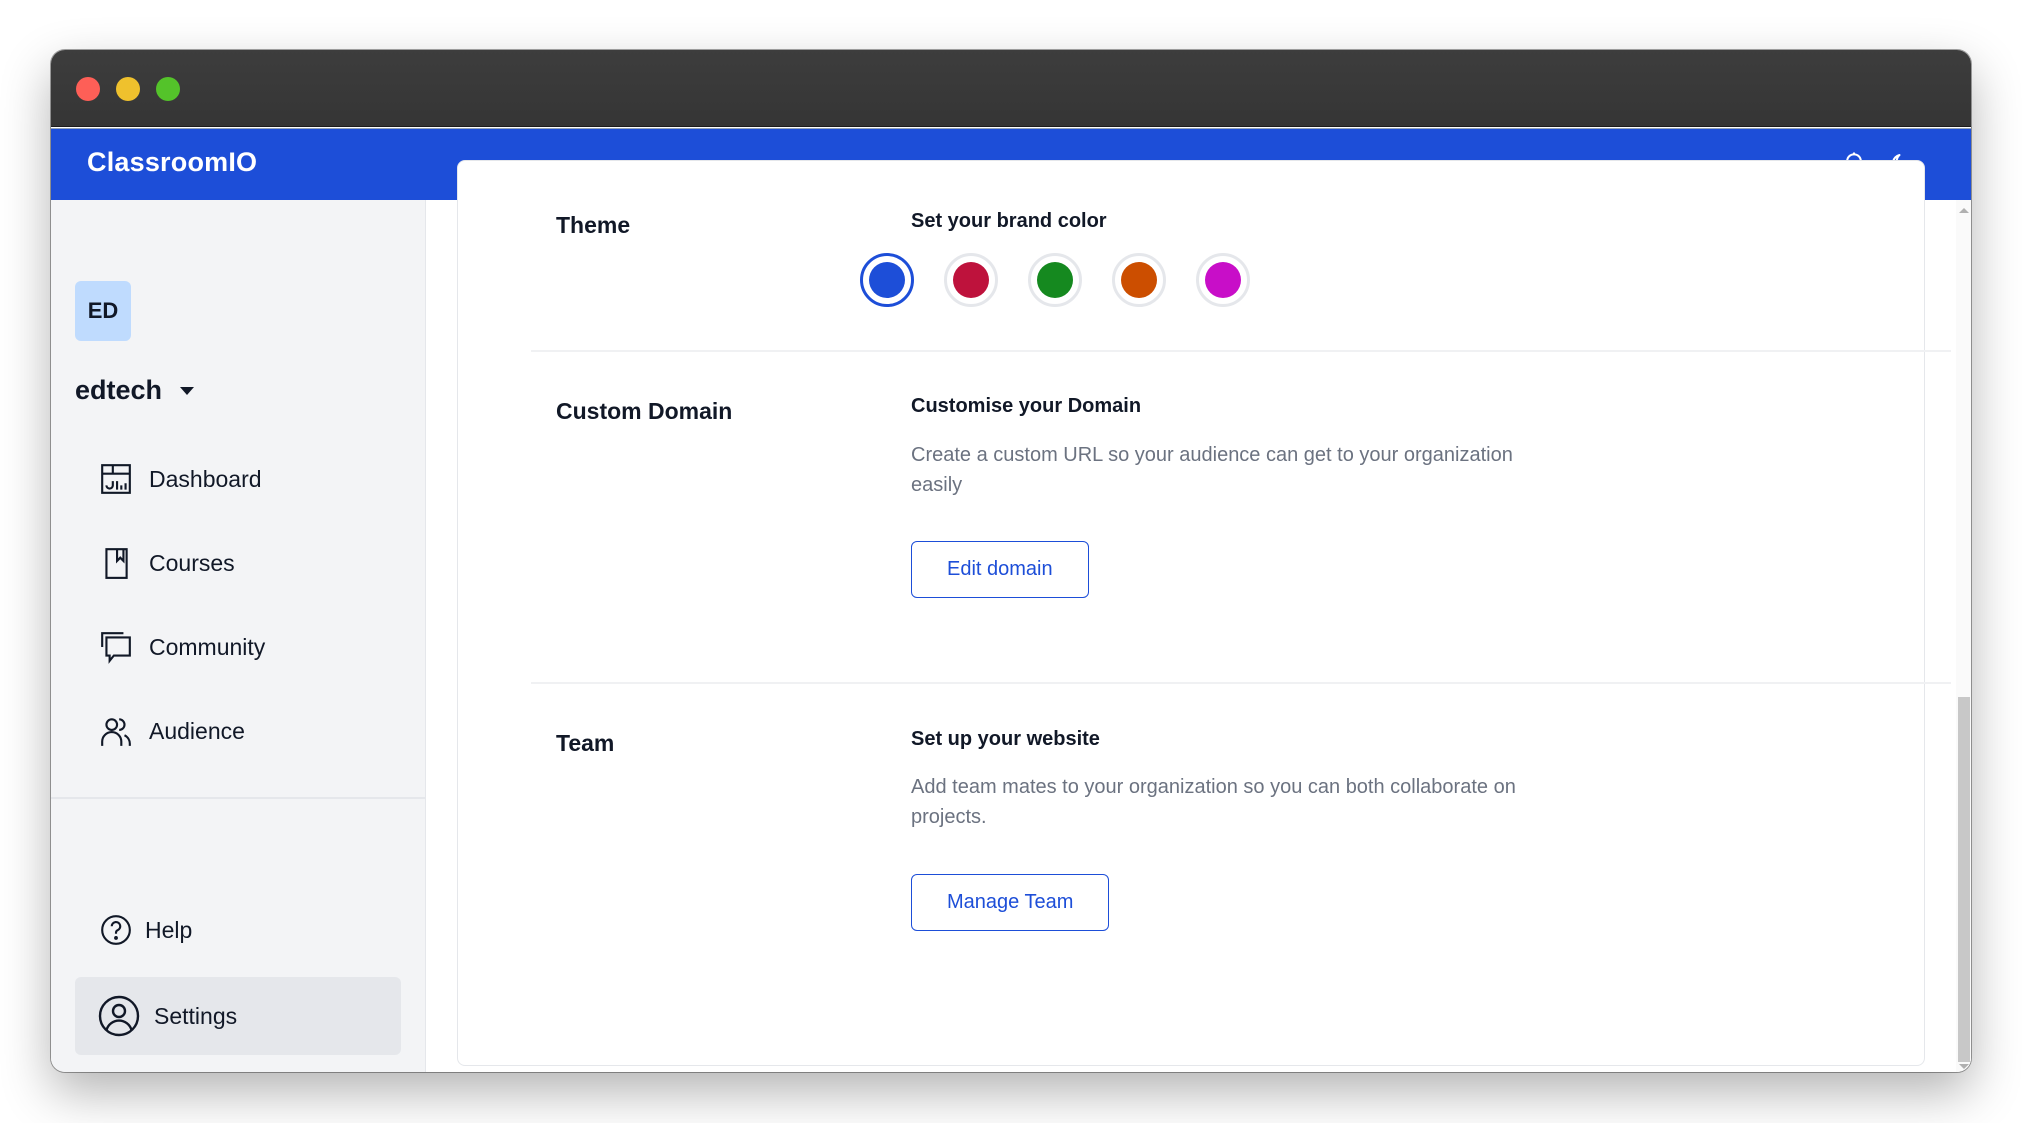 This screenshot has width=2022, height=1123. What do you see at coordinates (116, 563) in the screenshot?
I see `book-icon` at bounding box center [116, 563].